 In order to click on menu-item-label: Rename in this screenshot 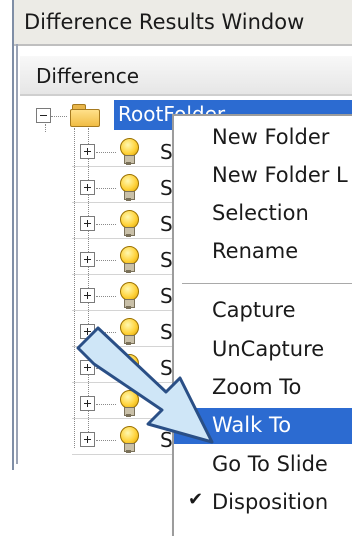, I will do `click(255, 251)`.